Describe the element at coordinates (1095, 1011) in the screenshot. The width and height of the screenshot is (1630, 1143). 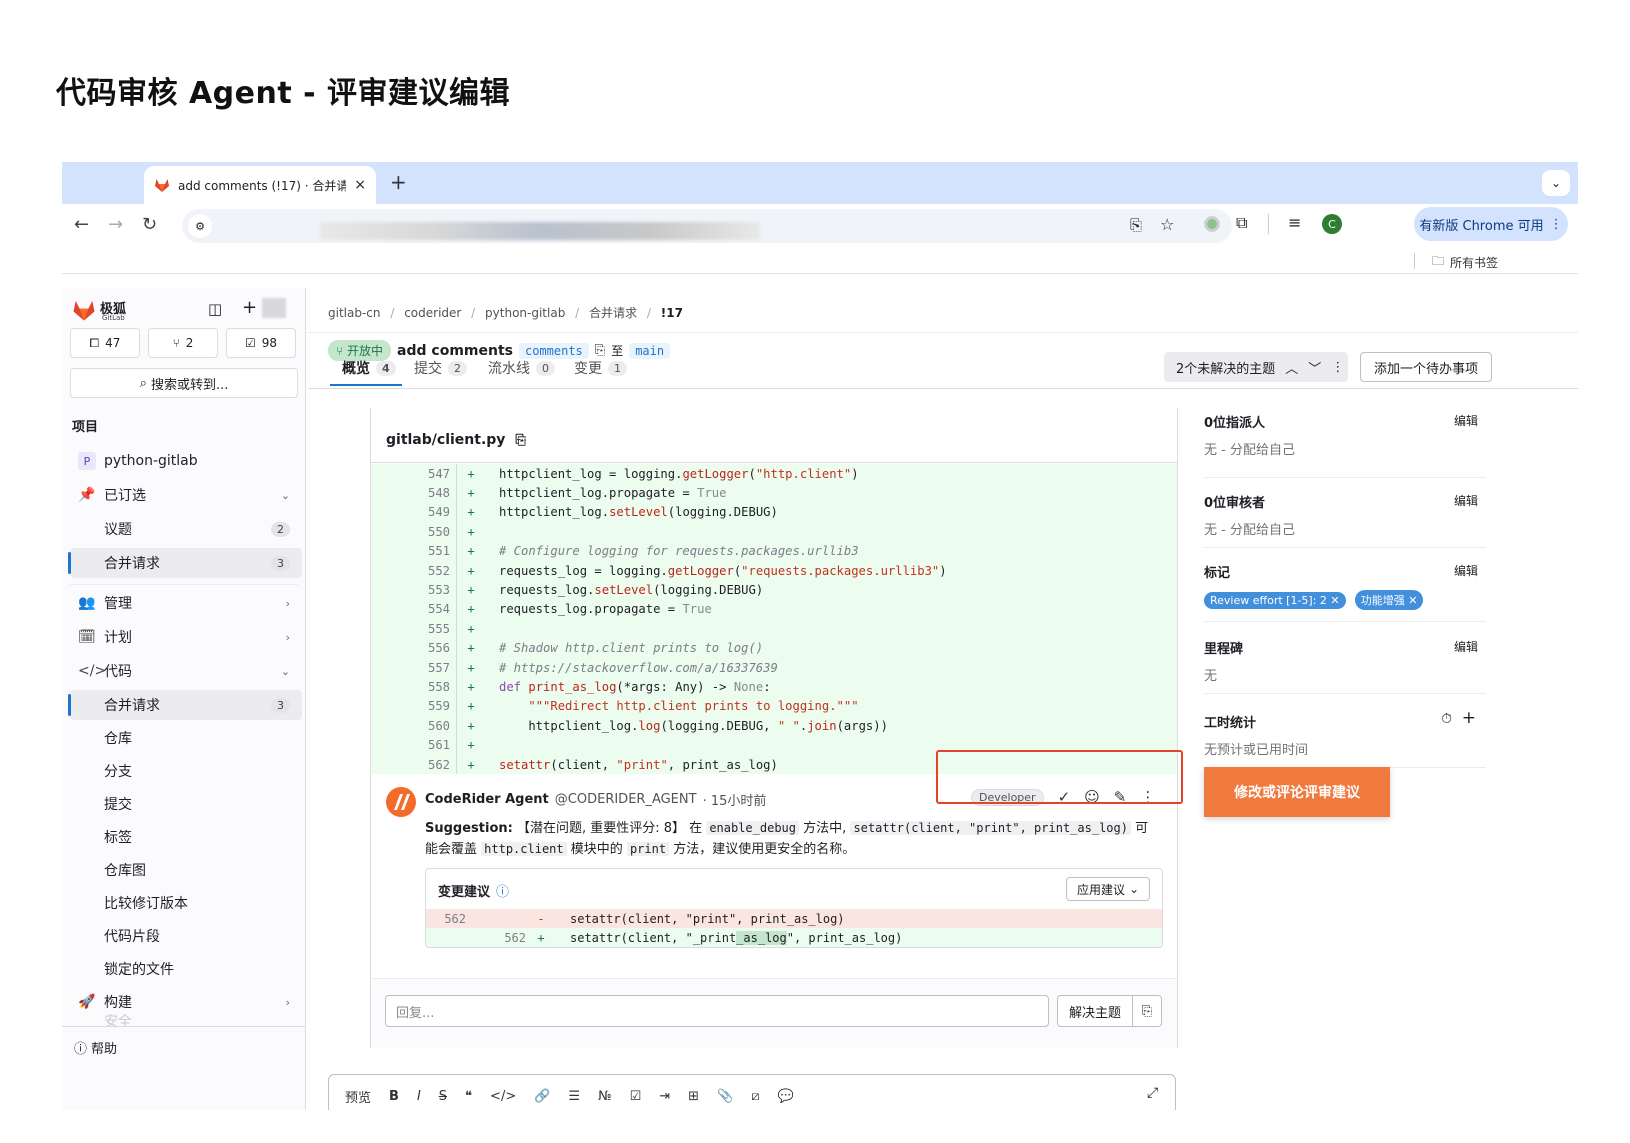
I see `resolve-thread-button: 解决主题` at that location.